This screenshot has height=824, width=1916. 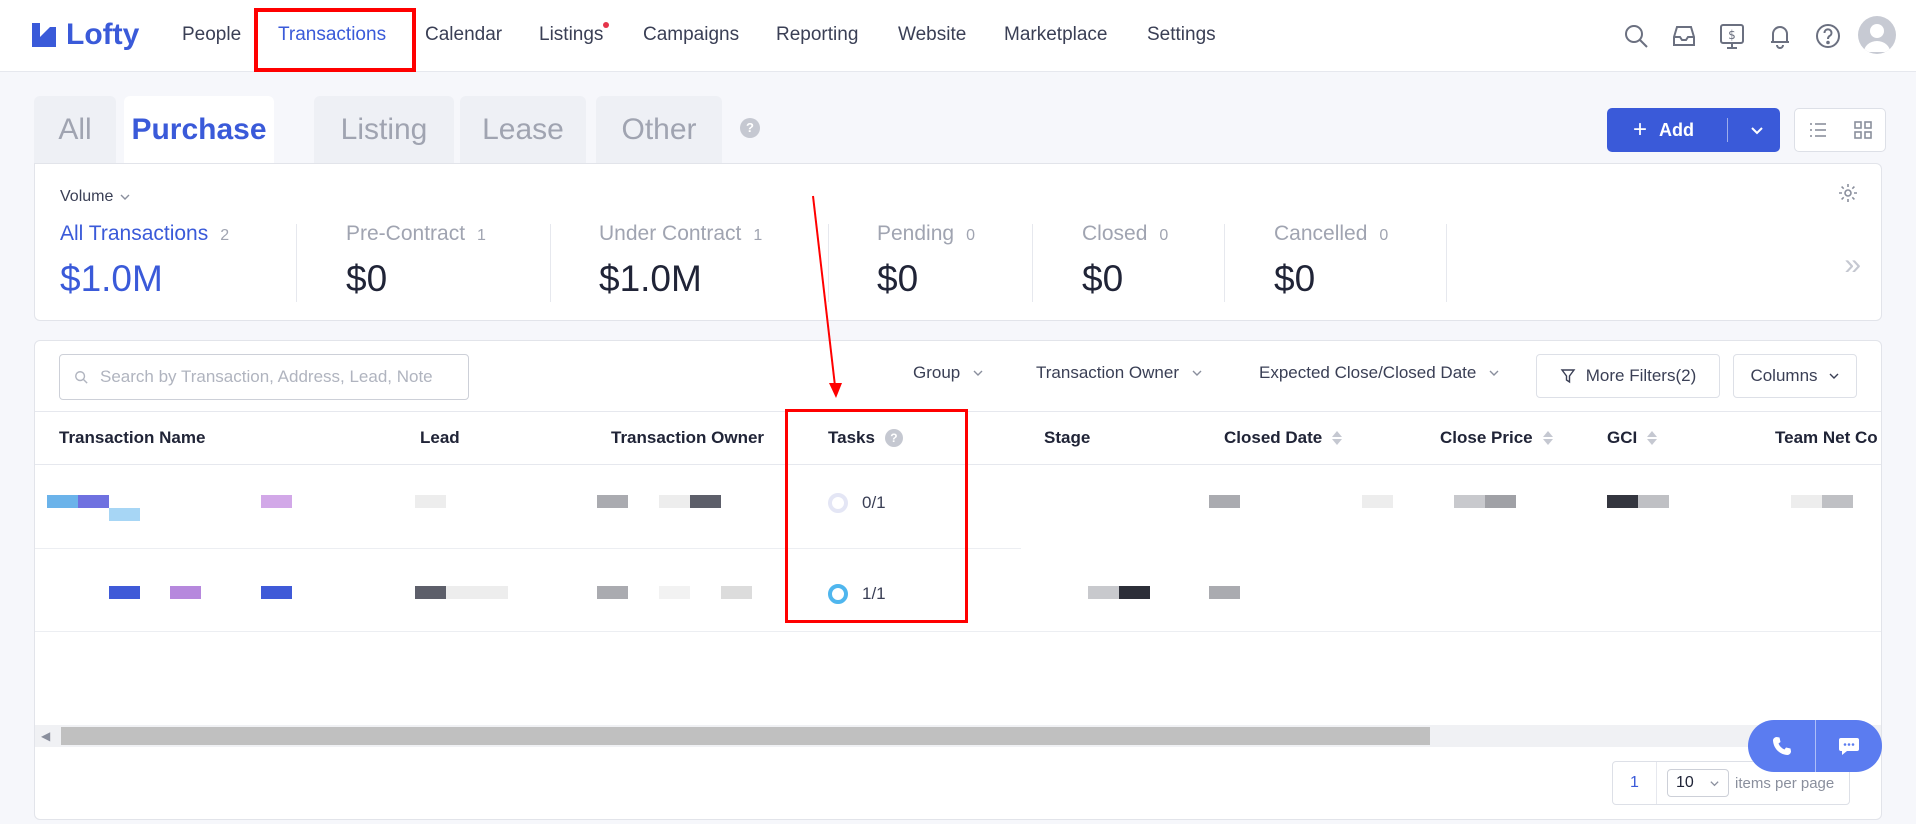 What do you see at coordinates (1125, 261) in the screenshot?
I see `stat-closed: Closed 0 $0` at bounding box center [1125, 261].